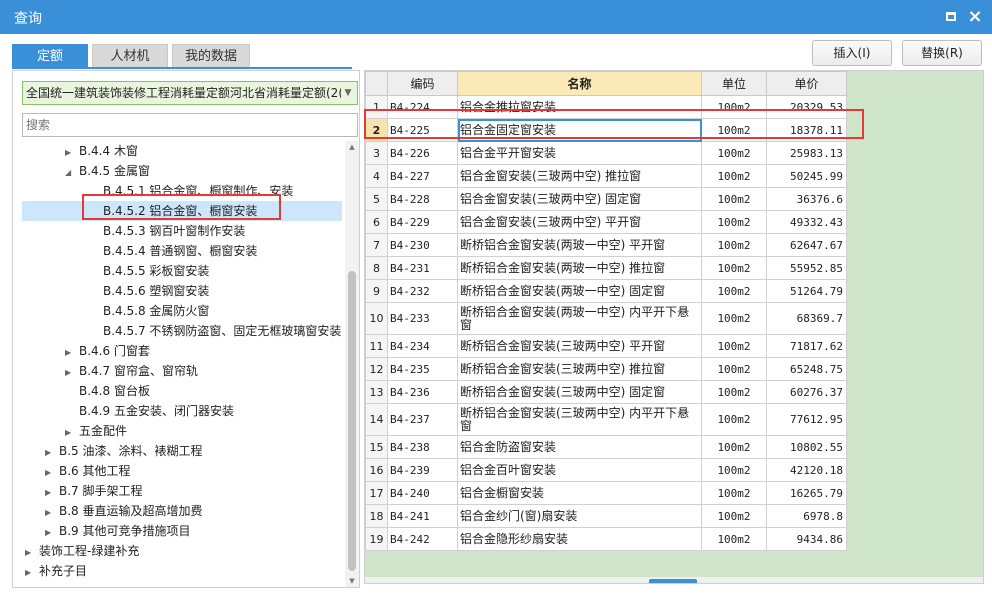 The height and width of the screenshot is (596, 992). What do you see at coordinates (422, 392) in the screenshot?
I see `cell-code: B4-236` at bounding box center [422, 392].